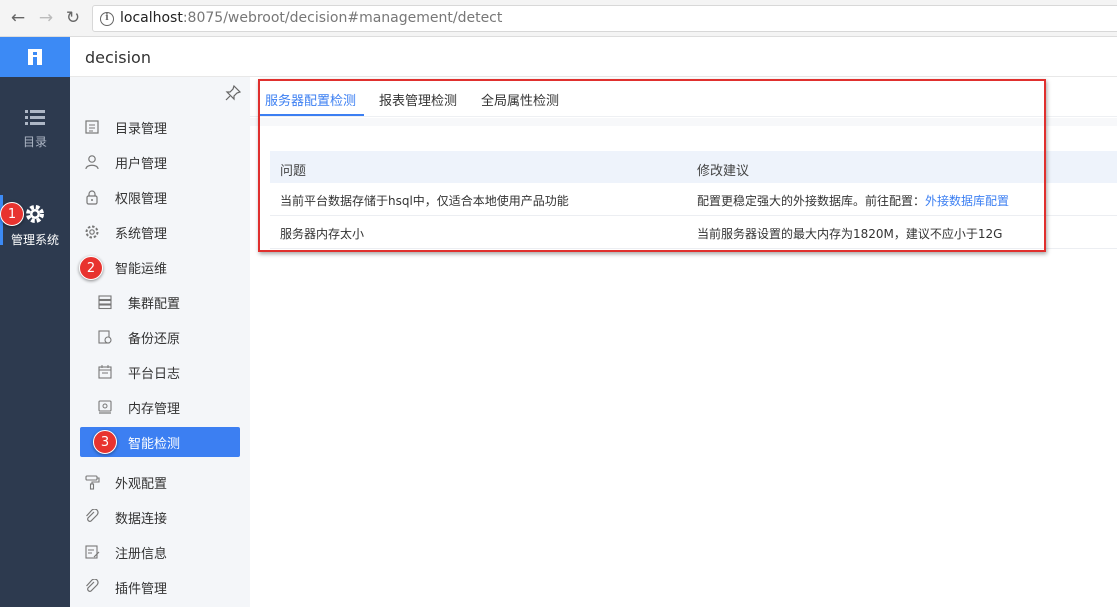 The width and height of the screenshot is (1117, 607). Describe the element at coordinates (154, 409) in the screenshot. I see `sidebar-item-label: 内存管理` at that location.